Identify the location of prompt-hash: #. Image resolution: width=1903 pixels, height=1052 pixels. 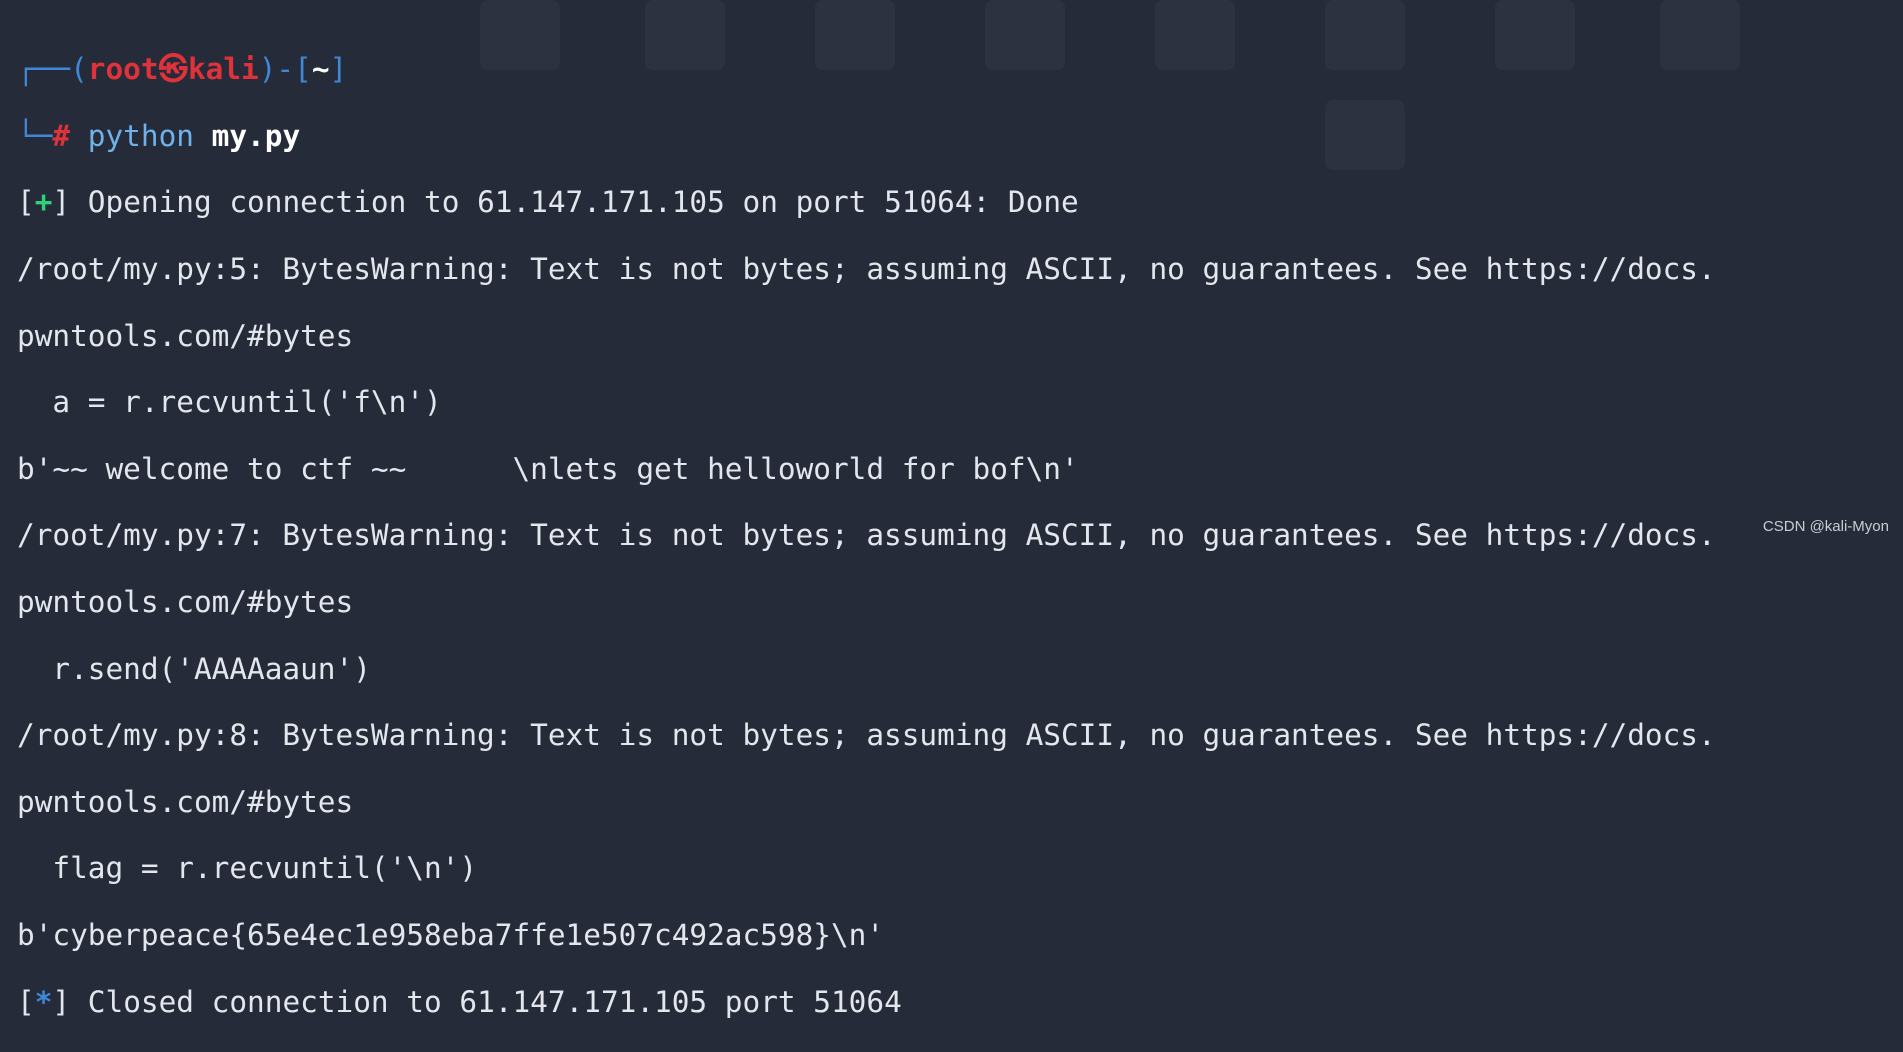
(61, 135).